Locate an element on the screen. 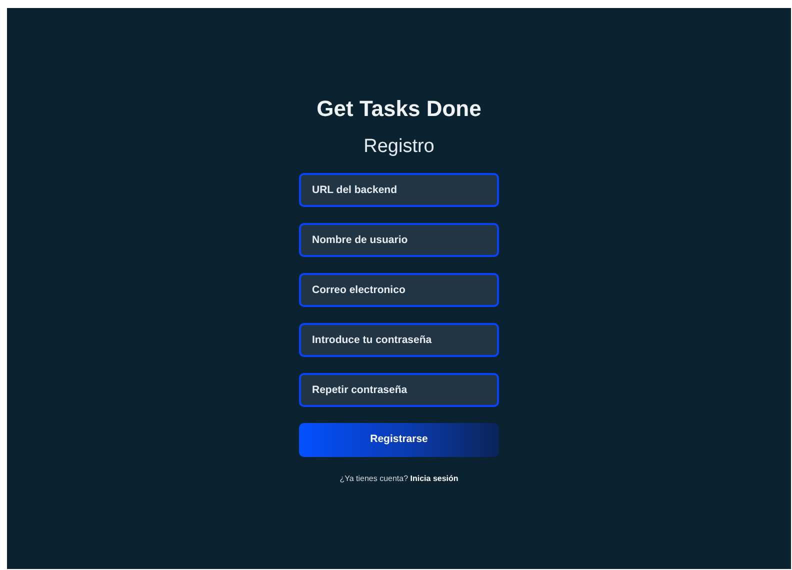  app-title: Get Tasks Done is located at coordinates (399, 109).